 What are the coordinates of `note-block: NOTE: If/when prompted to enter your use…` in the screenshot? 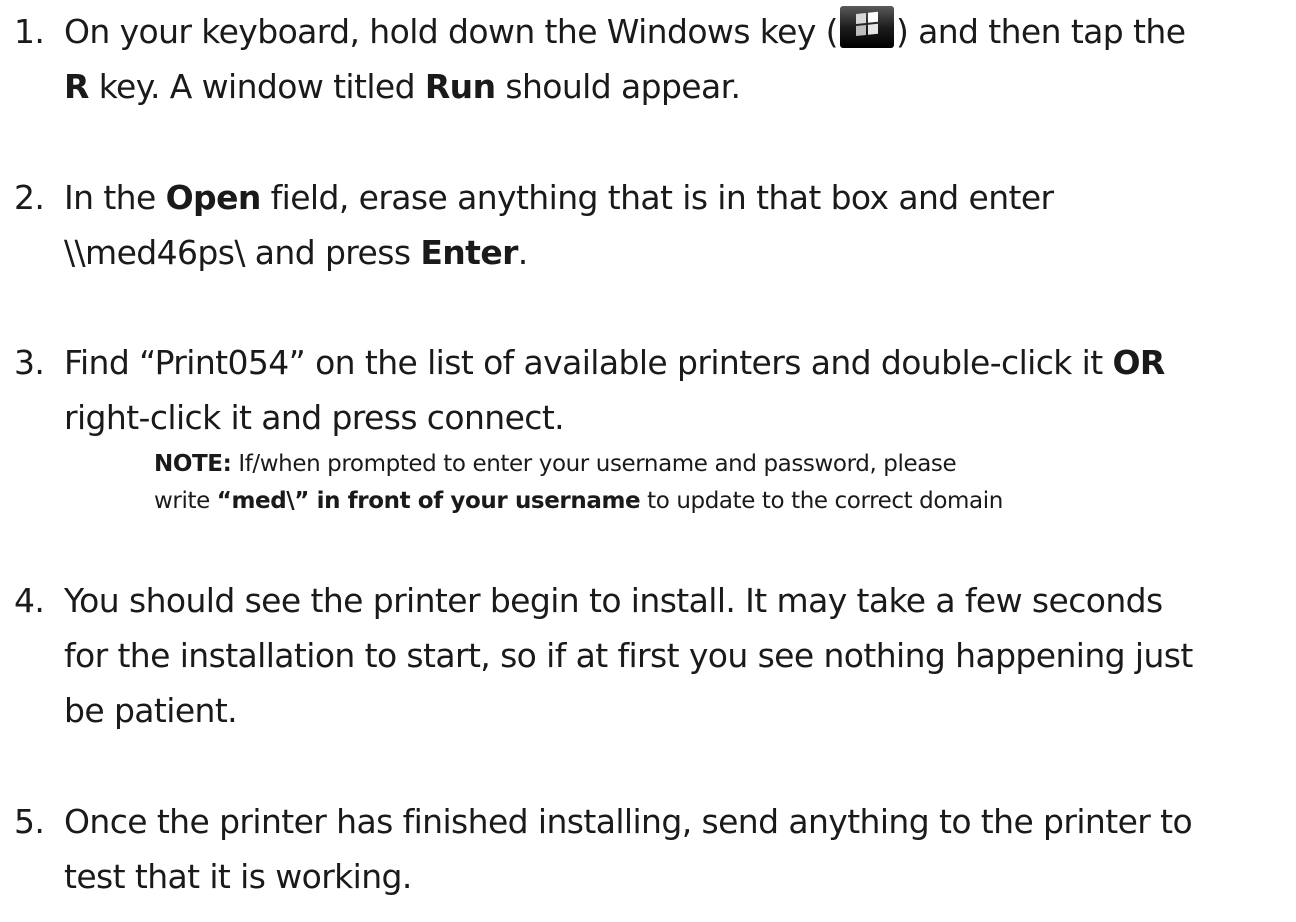 It's located at (578, 483).